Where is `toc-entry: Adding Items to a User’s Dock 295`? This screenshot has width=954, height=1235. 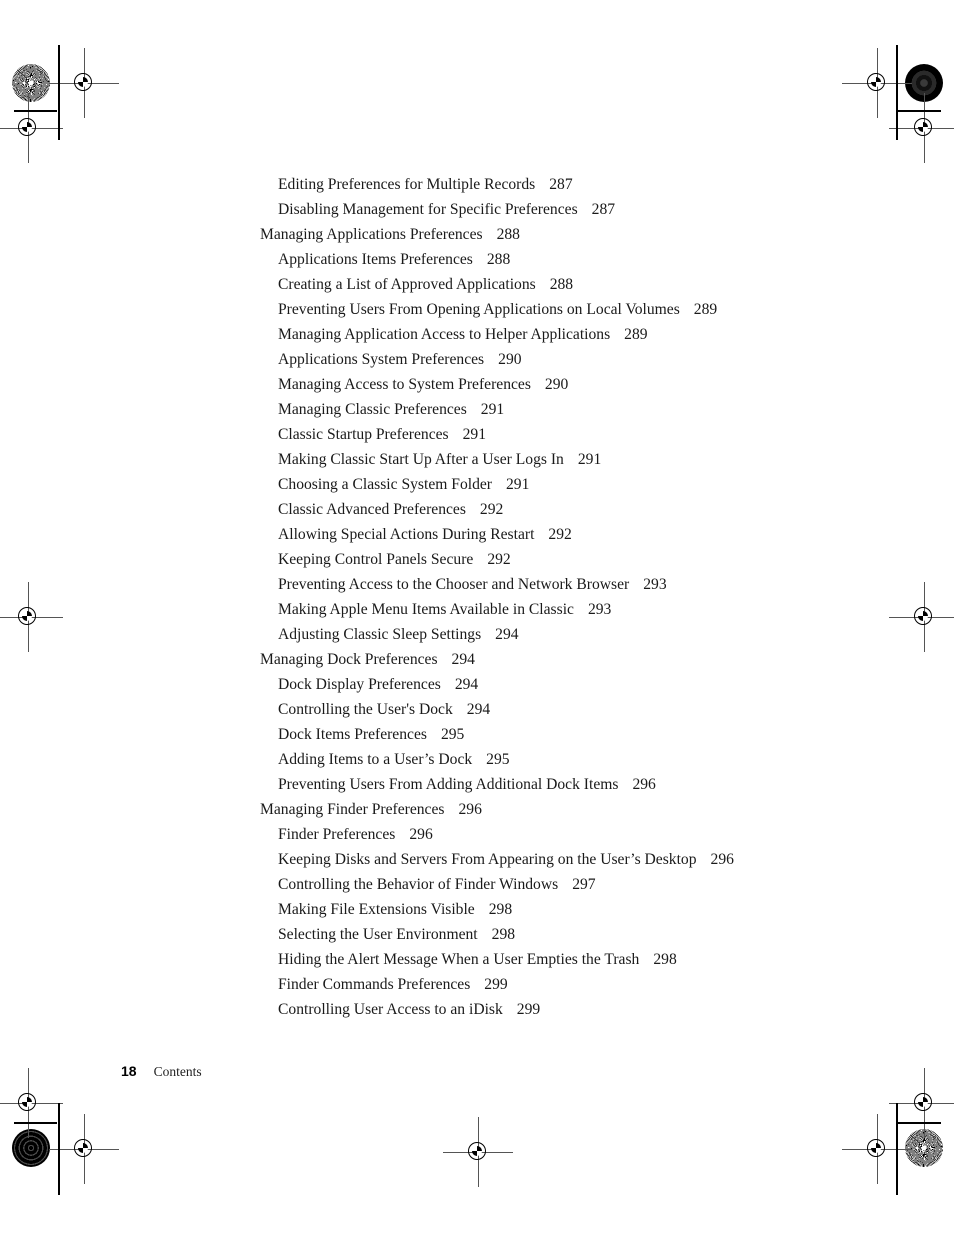
toc-entry: Adding Items to a User’s Dock 295 is located at coordinates (477, 759).